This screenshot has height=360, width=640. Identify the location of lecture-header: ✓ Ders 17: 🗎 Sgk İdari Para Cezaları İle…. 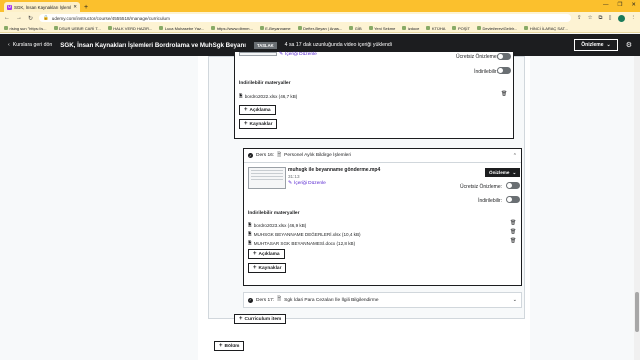
(382, 300).